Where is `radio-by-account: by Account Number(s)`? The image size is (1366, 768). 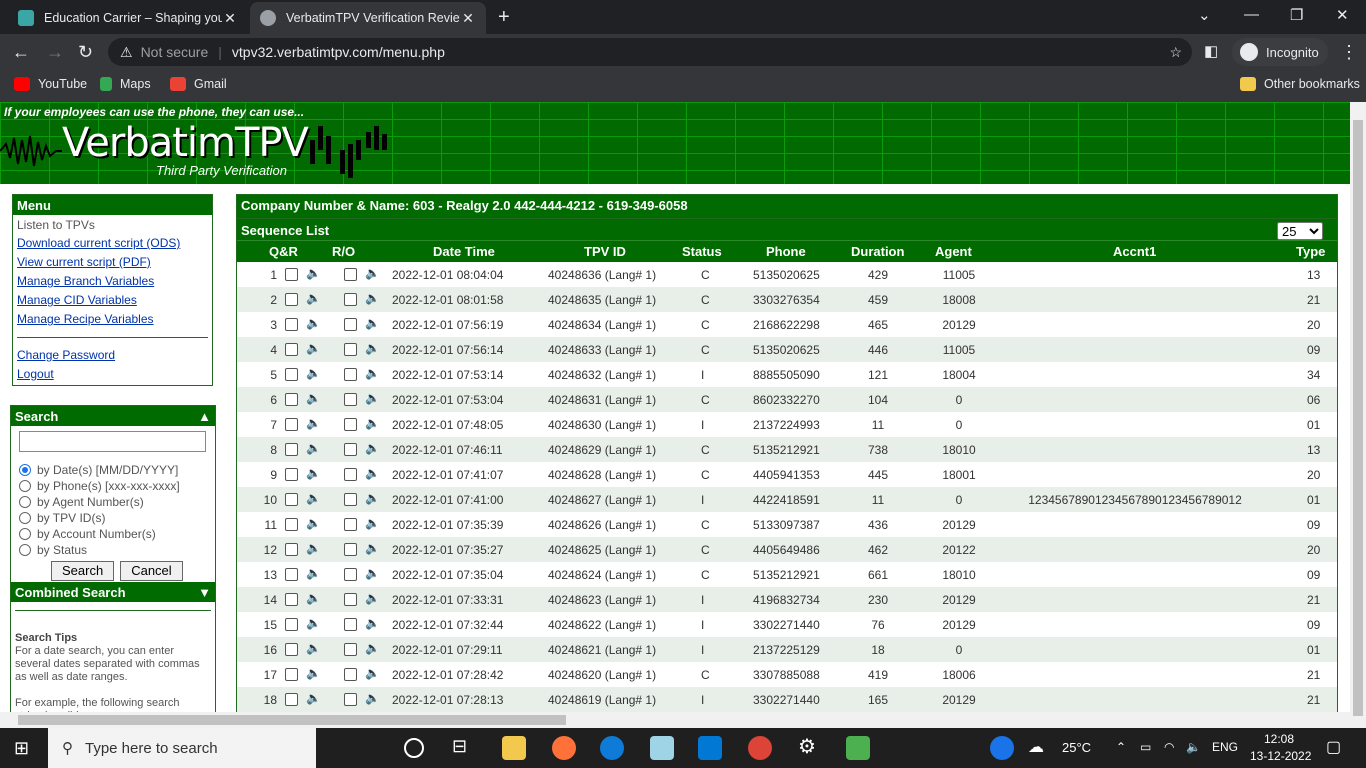 radio-by-account: by Account Number(s) is located at coordinates (117, 534).